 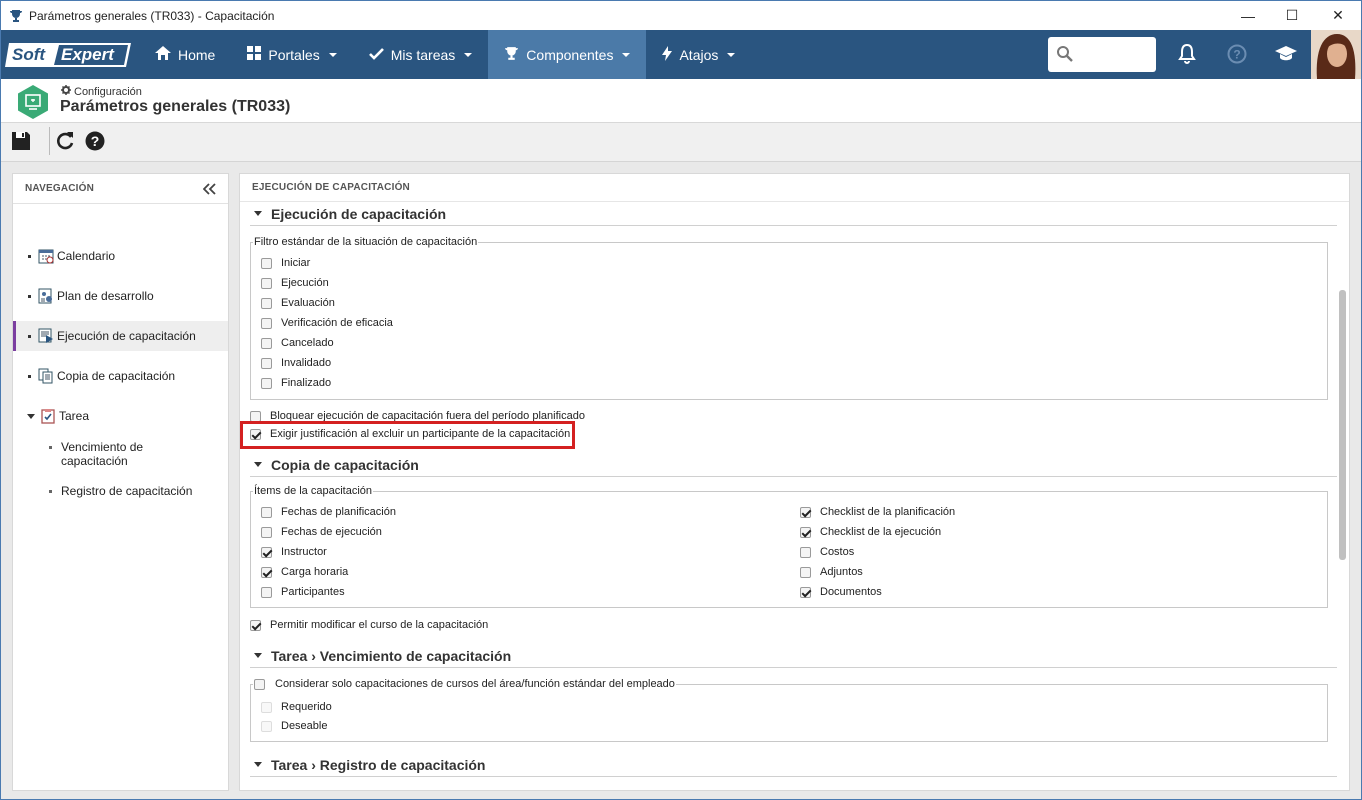 I want to click on section-title: Copia de capacitación, so click(x=345, y=464).